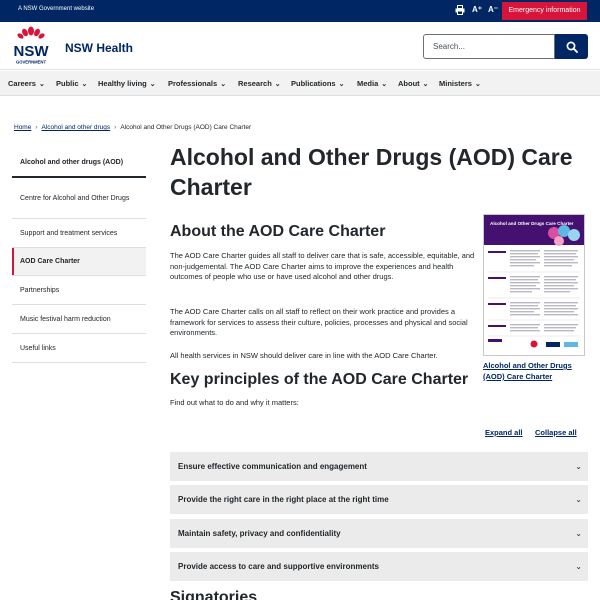 The image size is (600, 600). Describe the element at coordinates (75, 198) in the screenshot. I see `sidebar-item-label: Centre for Alcohol and Other Drugs` at that location.